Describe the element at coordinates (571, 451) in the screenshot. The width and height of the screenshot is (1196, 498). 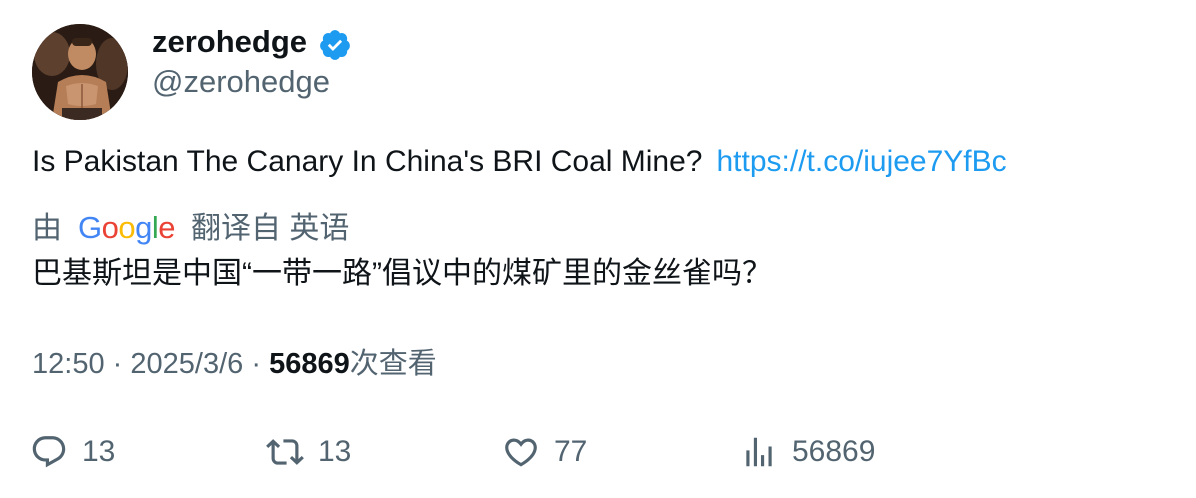
I see `like-count: 77` at that location.